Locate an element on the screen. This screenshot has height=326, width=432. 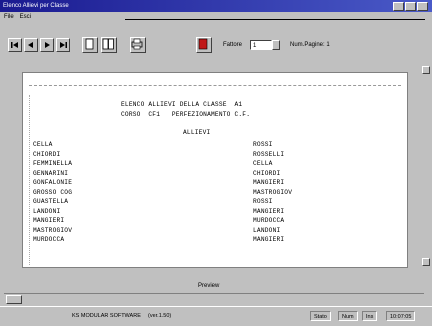
status-cell-stato: Stato is located at coordinates (320, 316).